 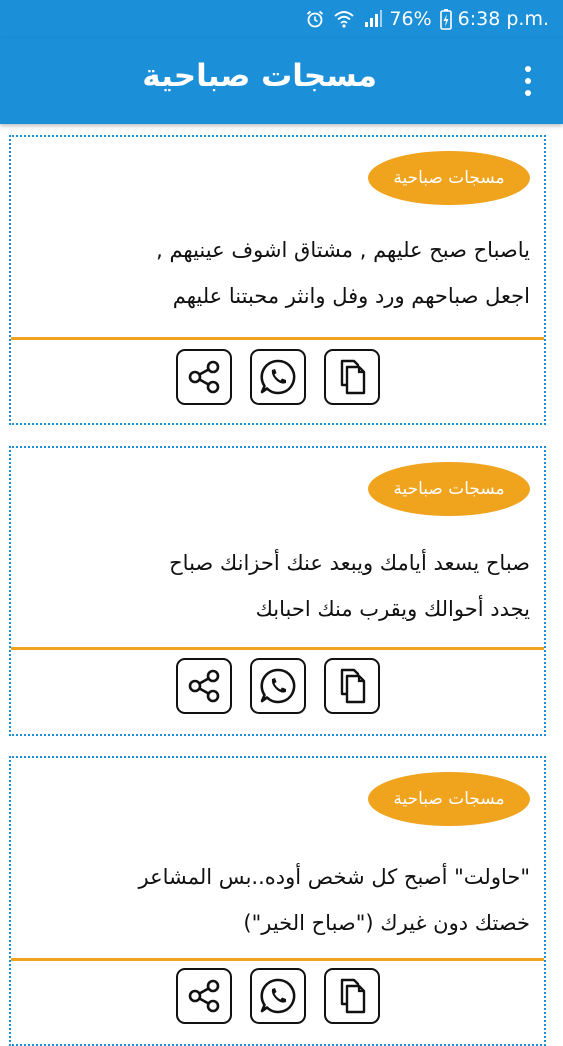 What do you see at coordinates (344, 19) in the screenshot?
I see `wifi-icon` at bounding box center [344, 19].